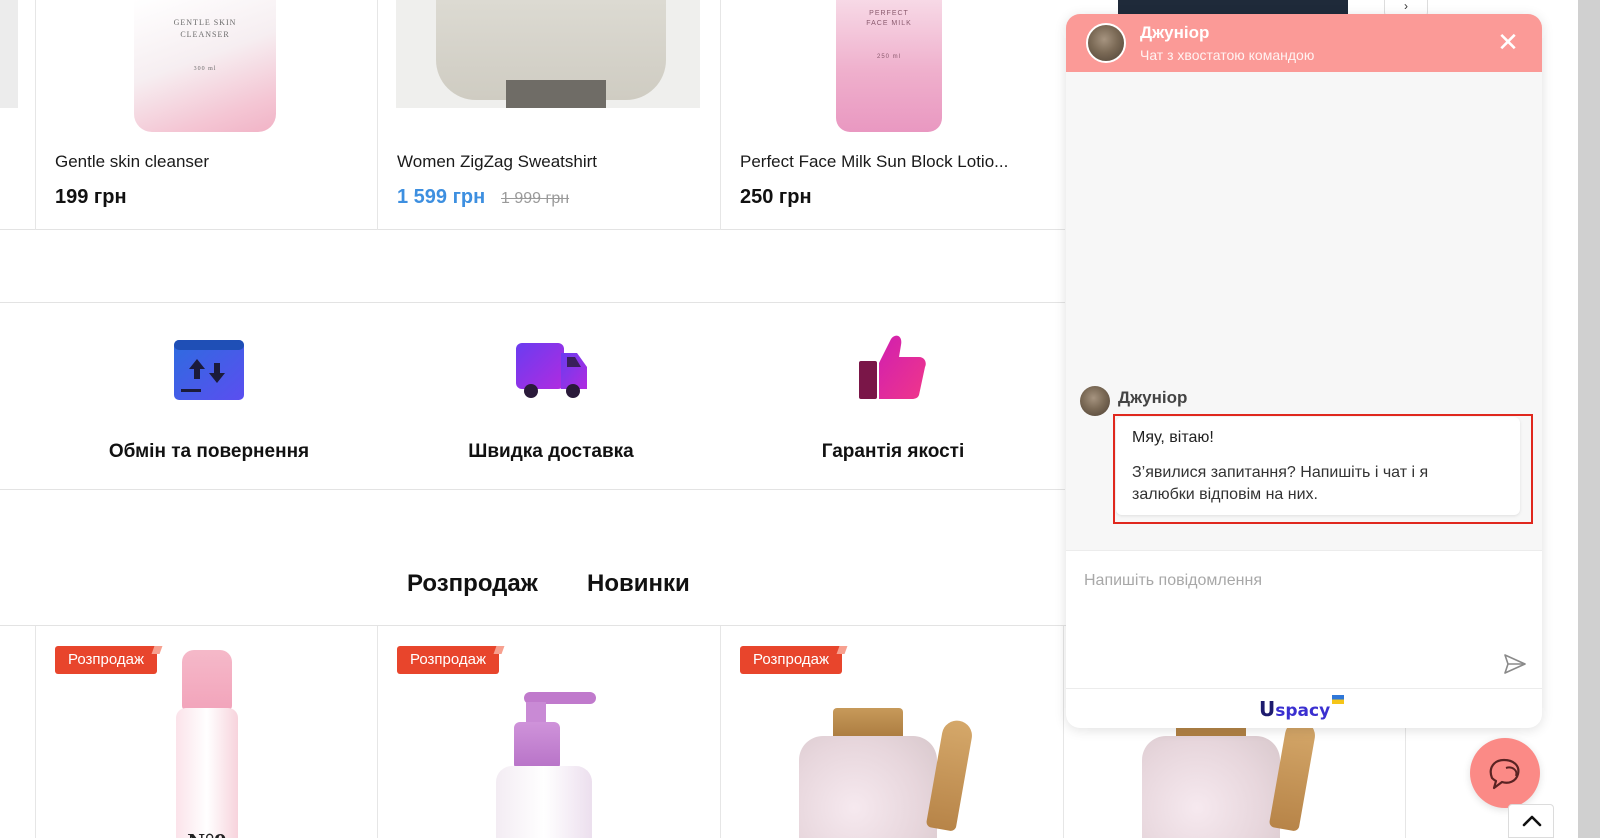  Describe the element at coordinates (9, 54) in the screenshot. I see `product-image-partial` at that location.